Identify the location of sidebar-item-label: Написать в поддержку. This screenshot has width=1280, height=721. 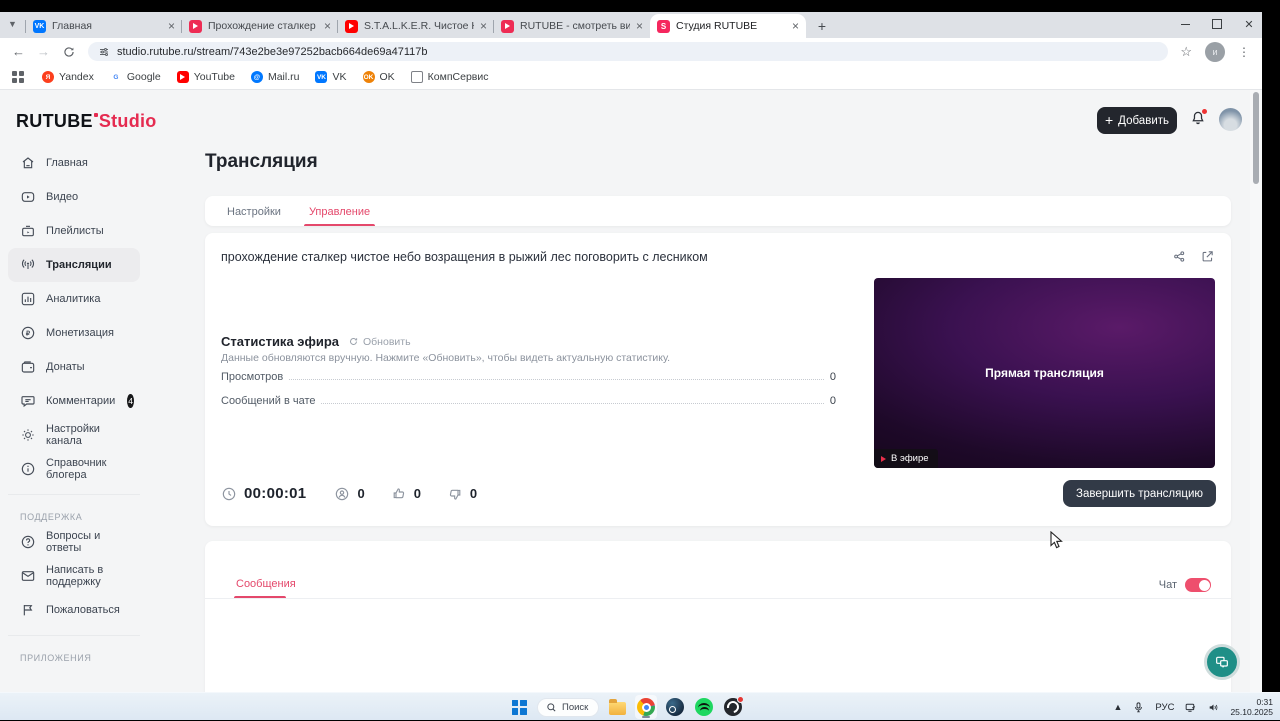
(75, 576).